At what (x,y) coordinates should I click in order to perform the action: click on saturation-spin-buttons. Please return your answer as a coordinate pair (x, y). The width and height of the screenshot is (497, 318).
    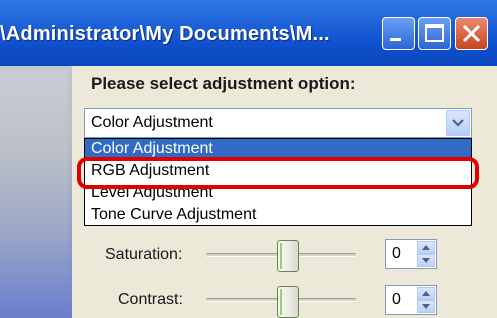
    Looking at the image, I should click on (426, 254).